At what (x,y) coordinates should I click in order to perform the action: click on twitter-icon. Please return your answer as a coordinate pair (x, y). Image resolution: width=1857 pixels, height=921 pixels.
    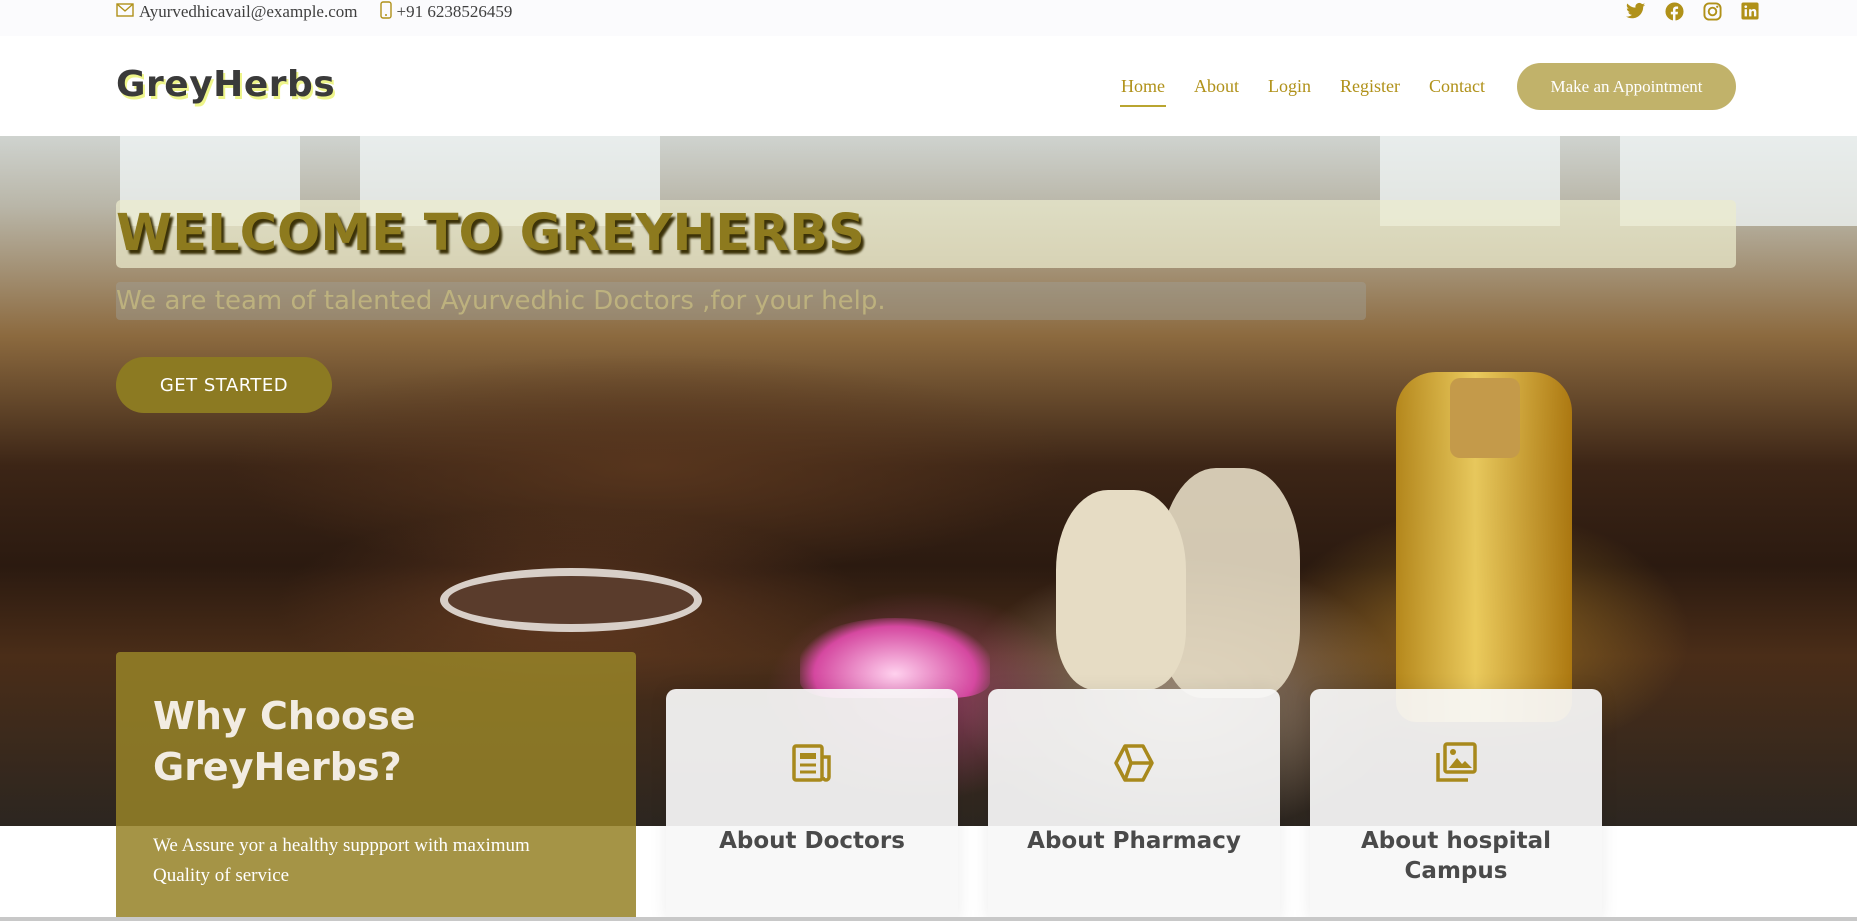
    Looking at the image, I should click on (1636, 11).